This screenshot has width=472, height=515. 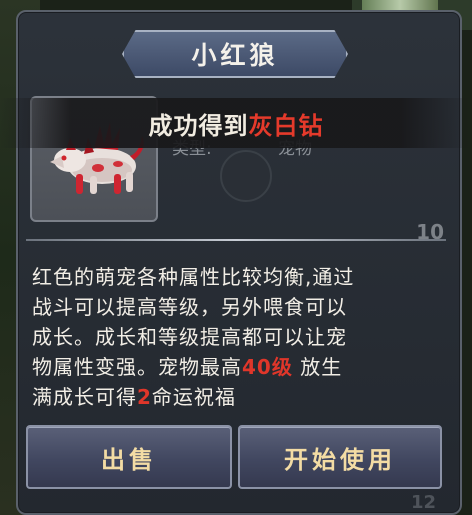 I want to click on blessing-count: 2, so click(x=144, y=397).